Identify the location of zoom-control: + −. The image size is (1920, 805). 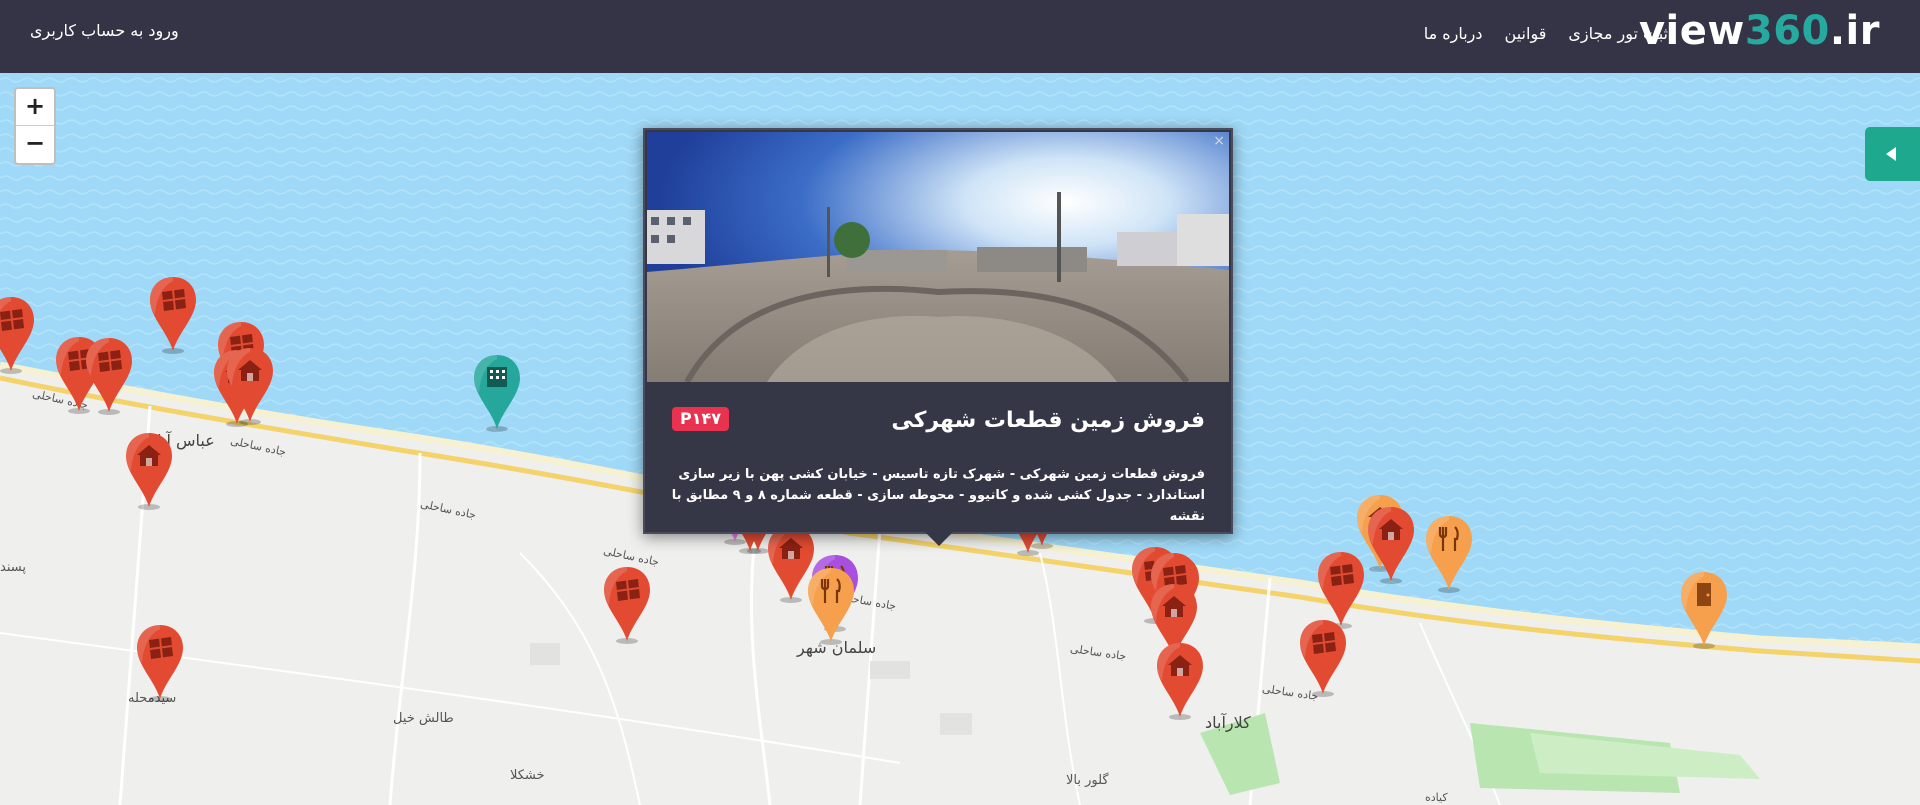
(35, 126).